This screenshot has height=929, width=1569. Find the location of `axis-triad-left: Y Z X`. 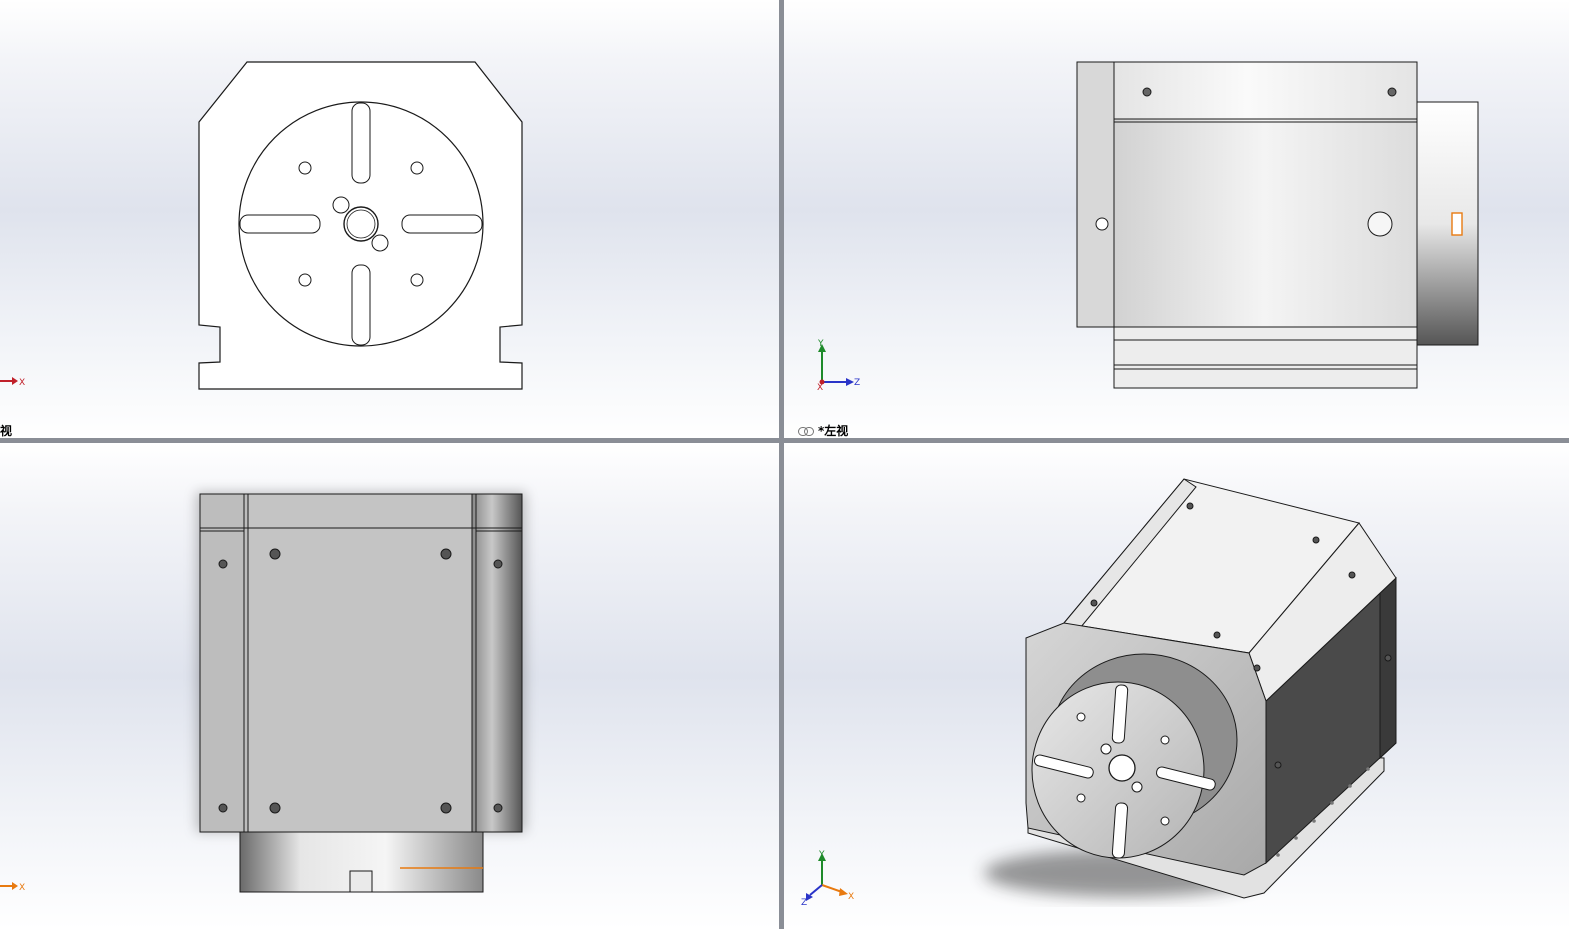

axis-triad-left: Y Z X is located at coordinates (838, 364).